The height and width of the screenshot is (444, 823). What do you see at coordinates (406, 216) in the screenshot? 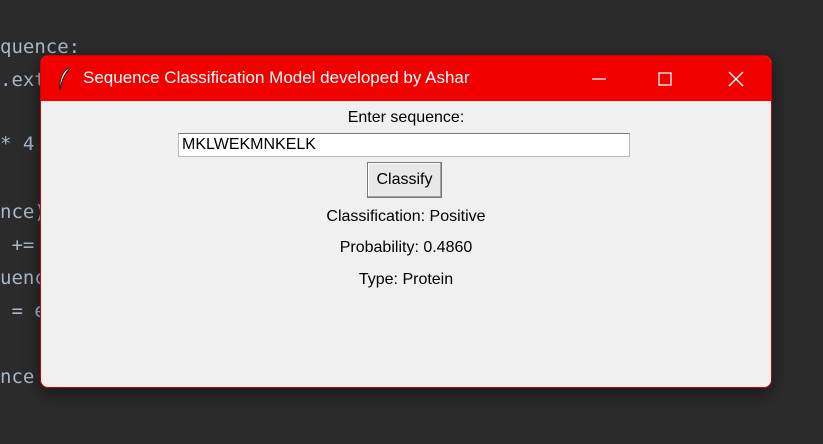
I see `classification-result: Classification: Positive` at bounding box center [406, 216].